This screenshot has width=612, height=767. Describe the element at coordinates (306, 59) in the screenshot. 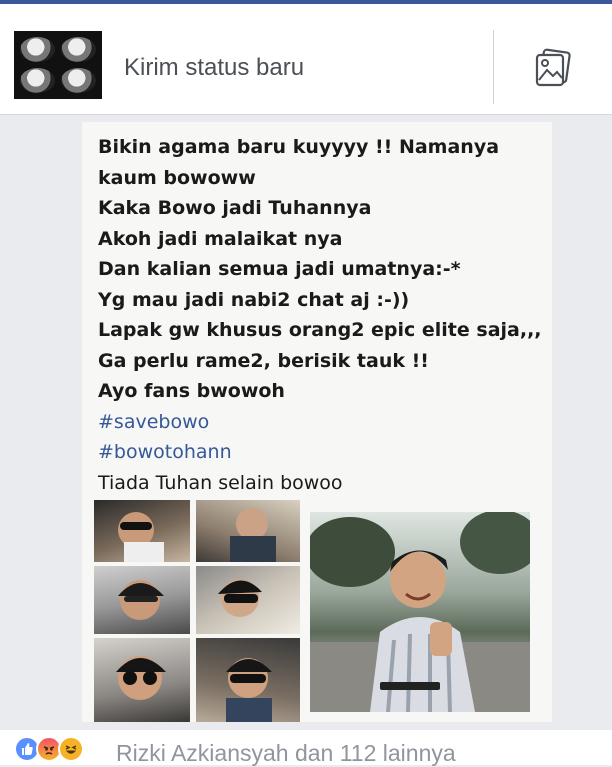

I see `status-composer: Kirim status baru` at that location.